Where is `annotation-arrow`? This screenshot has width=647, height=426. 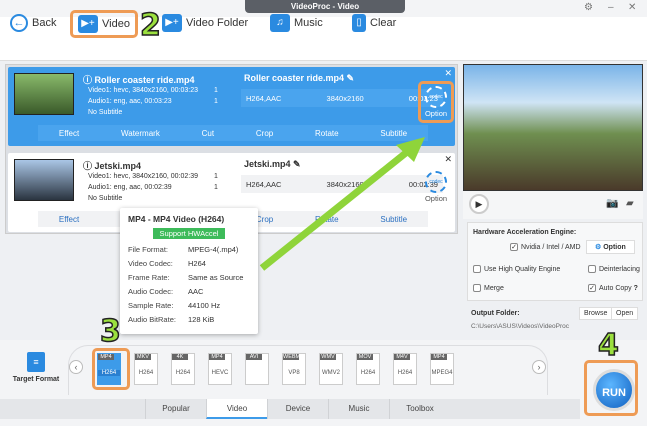
annotation-arrow is located at coordinates (342, 204).